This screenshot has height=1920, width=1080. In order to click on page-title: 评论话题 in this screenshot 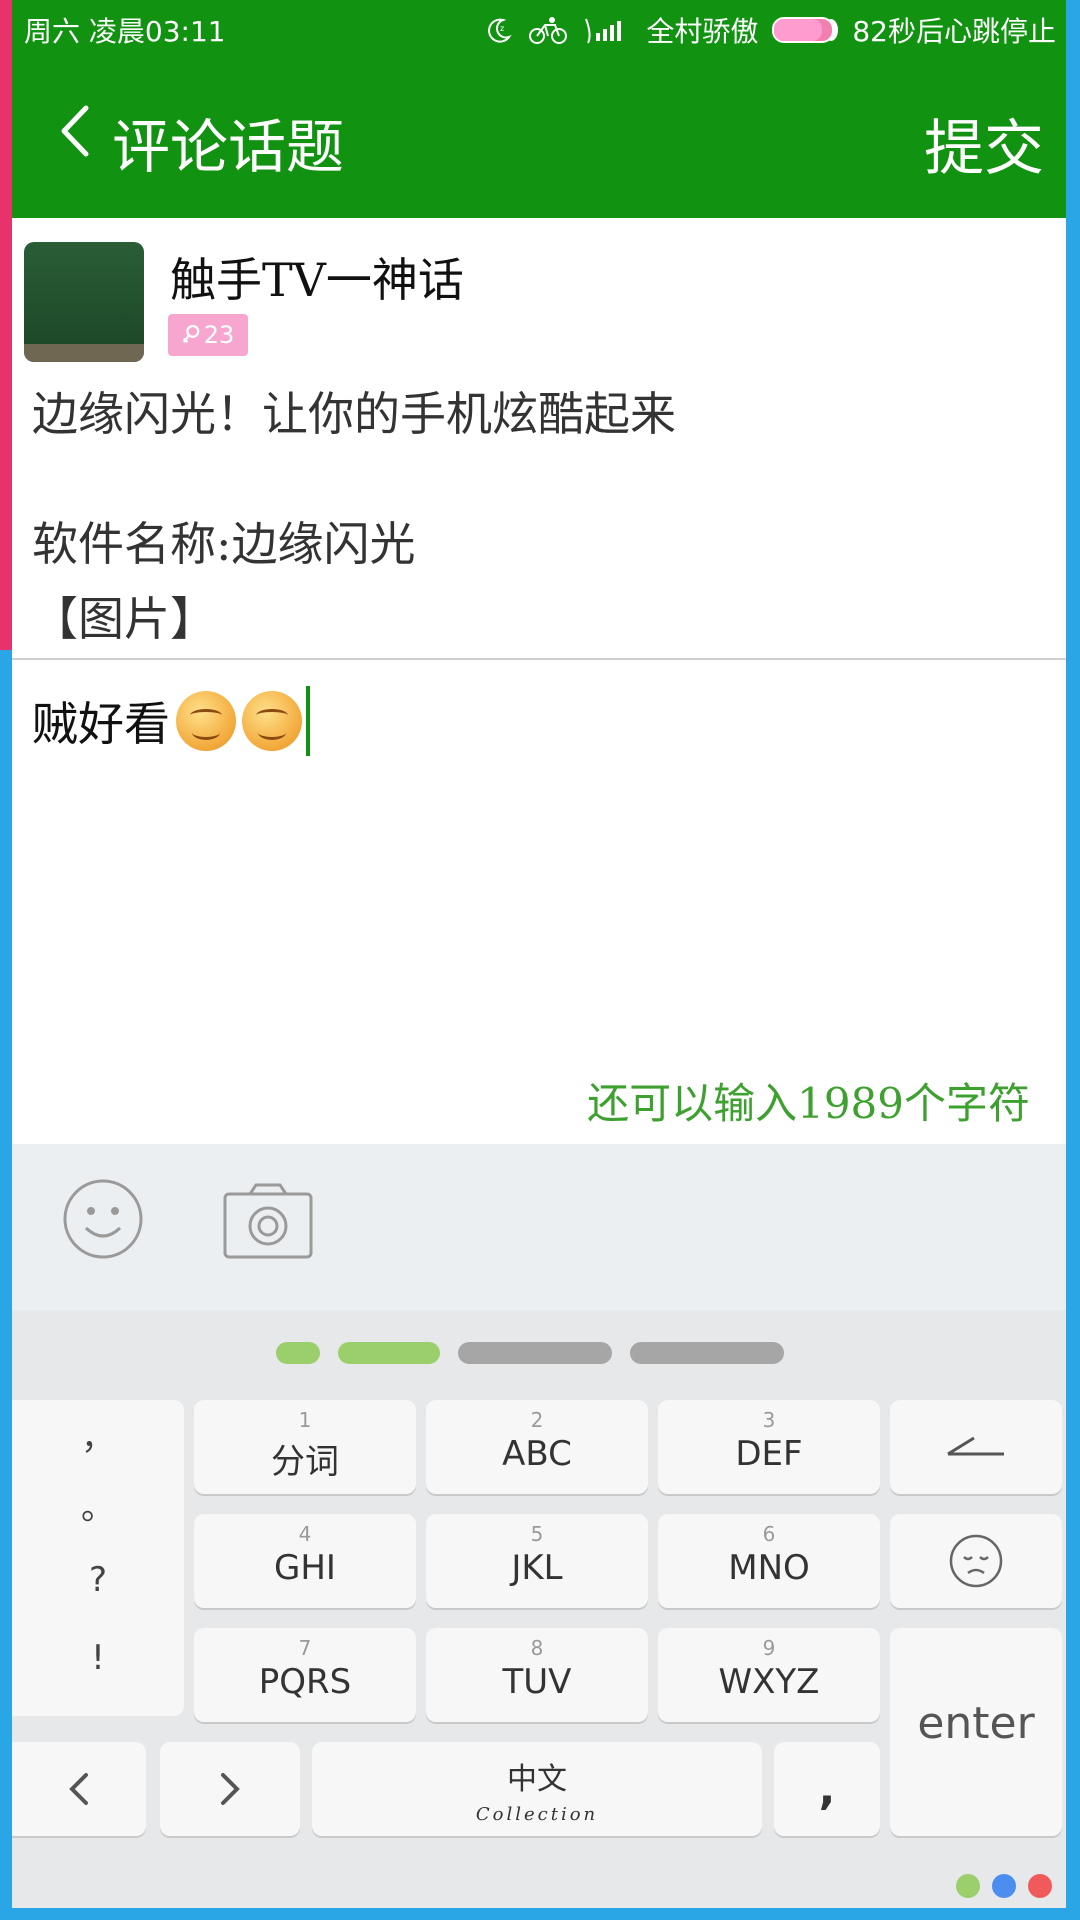, I will do `click(228, 147)`.